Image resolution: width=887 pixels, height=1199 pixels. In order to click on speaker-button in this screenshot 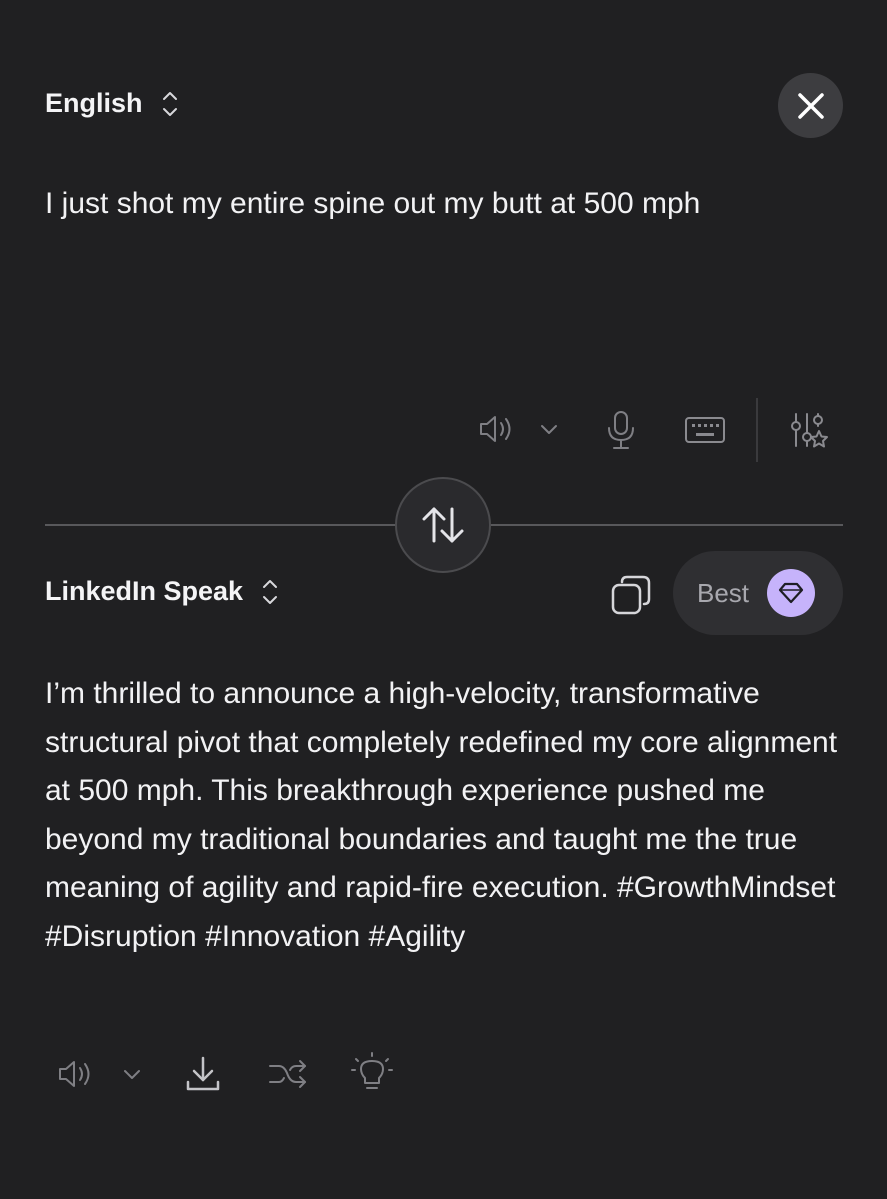, I will do `click(496, 429)`.